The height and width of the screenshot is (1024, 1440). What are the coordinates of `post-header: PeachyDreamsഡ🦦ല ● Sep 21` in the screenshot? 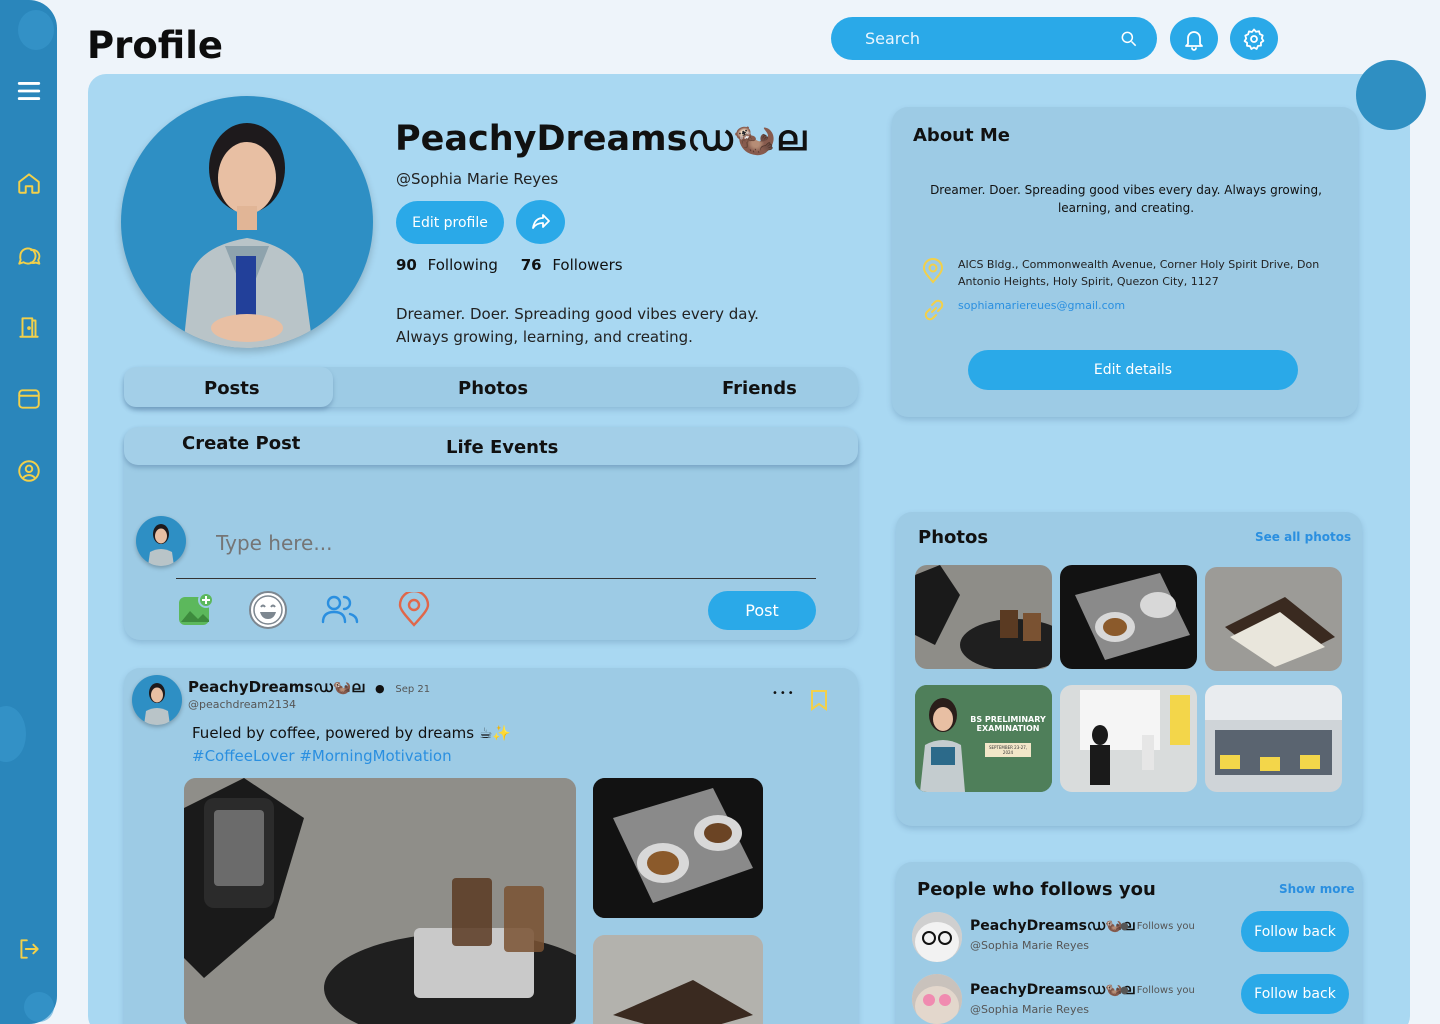 It's located at (309, 687).